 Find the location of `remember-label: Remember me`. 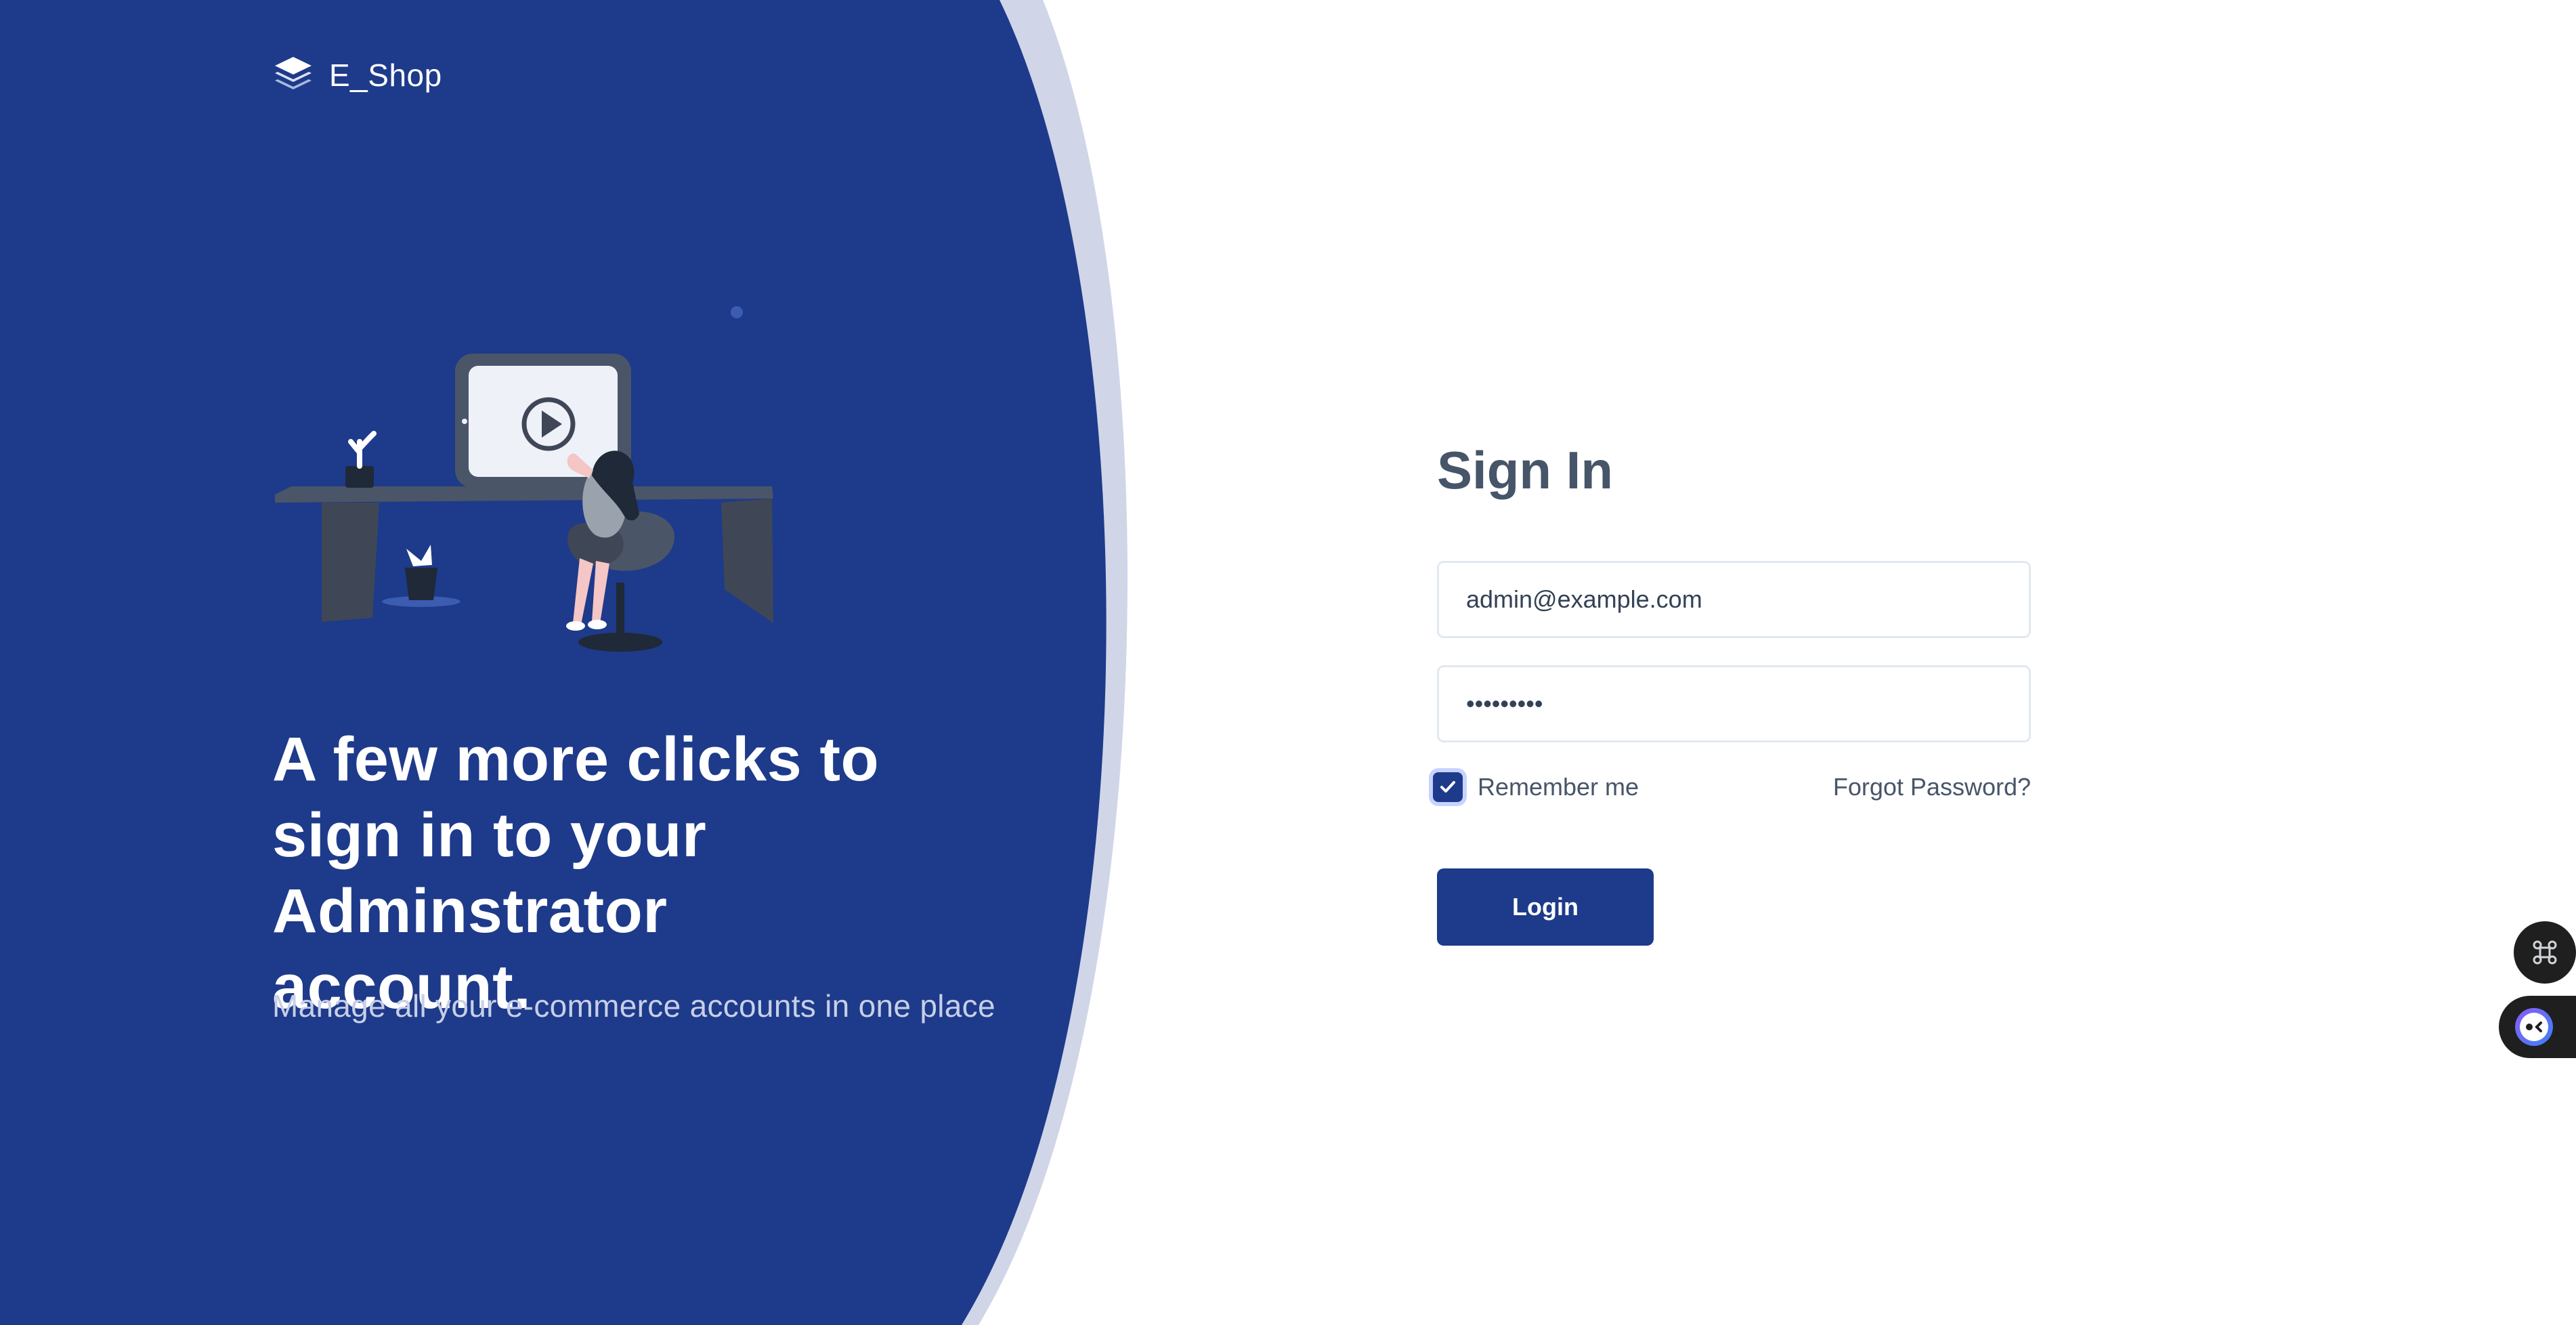

remember-label: Remember me is located at coordinates (1558, 787).